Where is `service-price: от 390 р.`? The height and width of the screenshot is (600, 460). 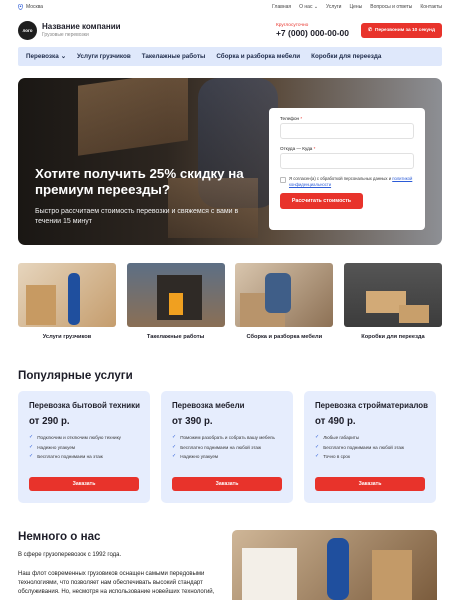
service-price: от 390 р. is located at coordinates (192, 421).